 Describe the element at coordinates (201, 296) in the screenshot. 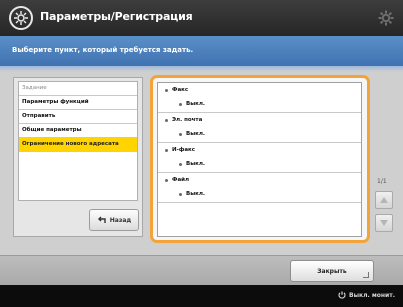

I see `status-bar: Выкл. монит.` at that location.